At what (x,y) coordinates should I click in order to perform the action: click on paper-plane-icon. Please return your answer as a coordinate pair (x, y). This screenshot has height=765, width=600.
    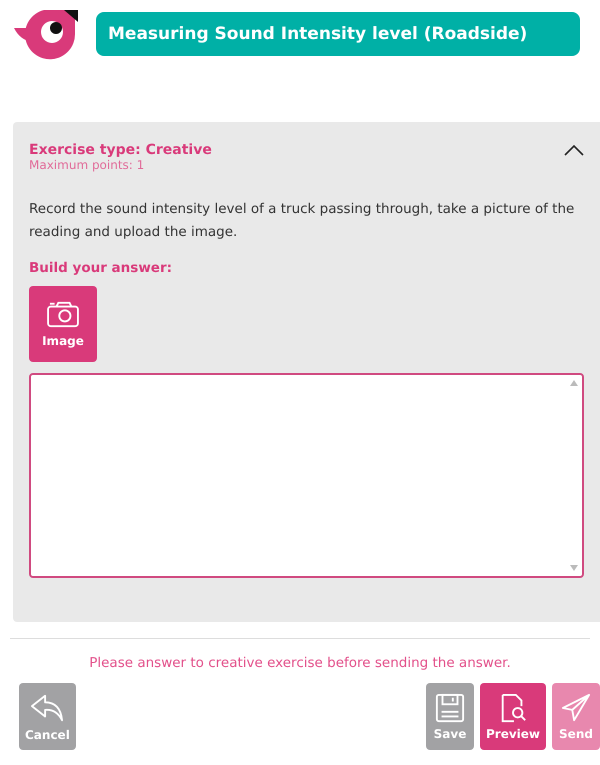
    Looking at the image, I should click on (576, 707).